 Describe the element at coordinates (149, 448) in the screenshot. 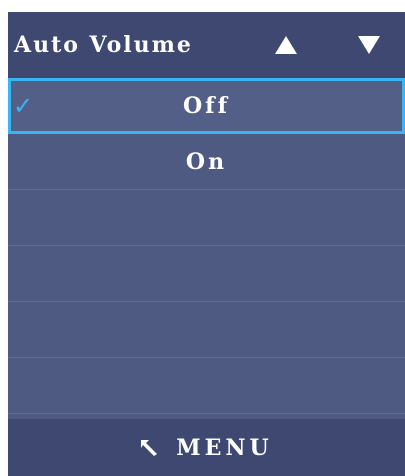

I see `return-arrow-icon` at that location.